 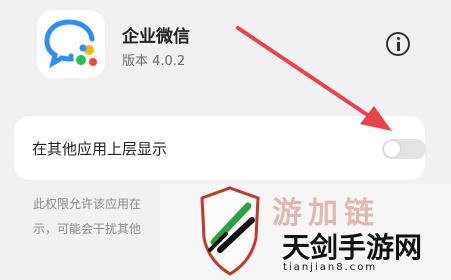 What do you see at coordinates (156, 37) in the screenshot?
I see `app-name: 企业微信` at bounding box center [156, 37].